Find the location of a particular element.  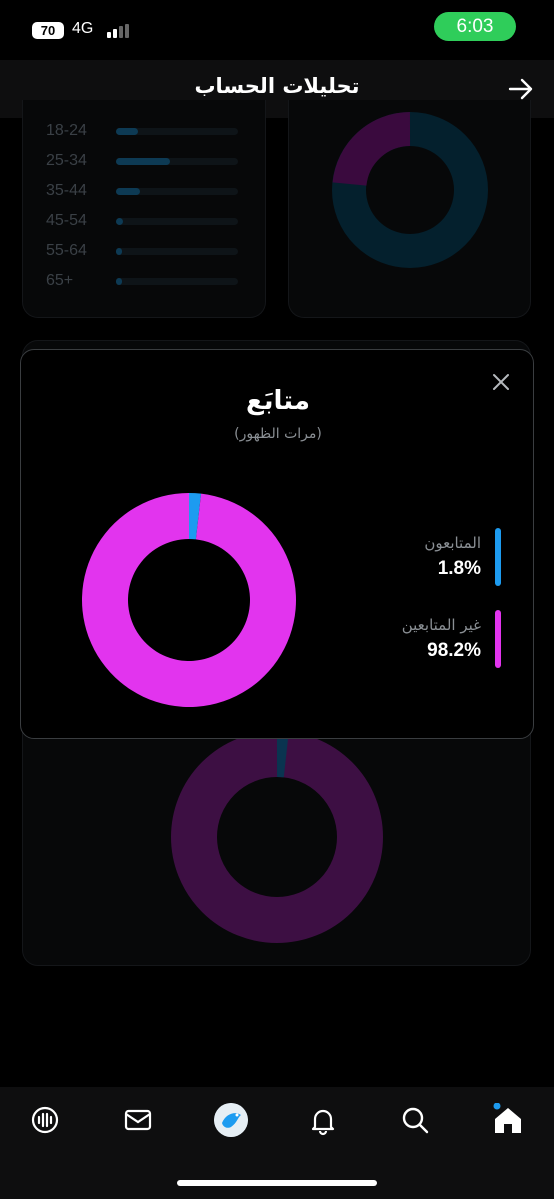

avatar-bird-icon is located at coordinates (231, 1120).